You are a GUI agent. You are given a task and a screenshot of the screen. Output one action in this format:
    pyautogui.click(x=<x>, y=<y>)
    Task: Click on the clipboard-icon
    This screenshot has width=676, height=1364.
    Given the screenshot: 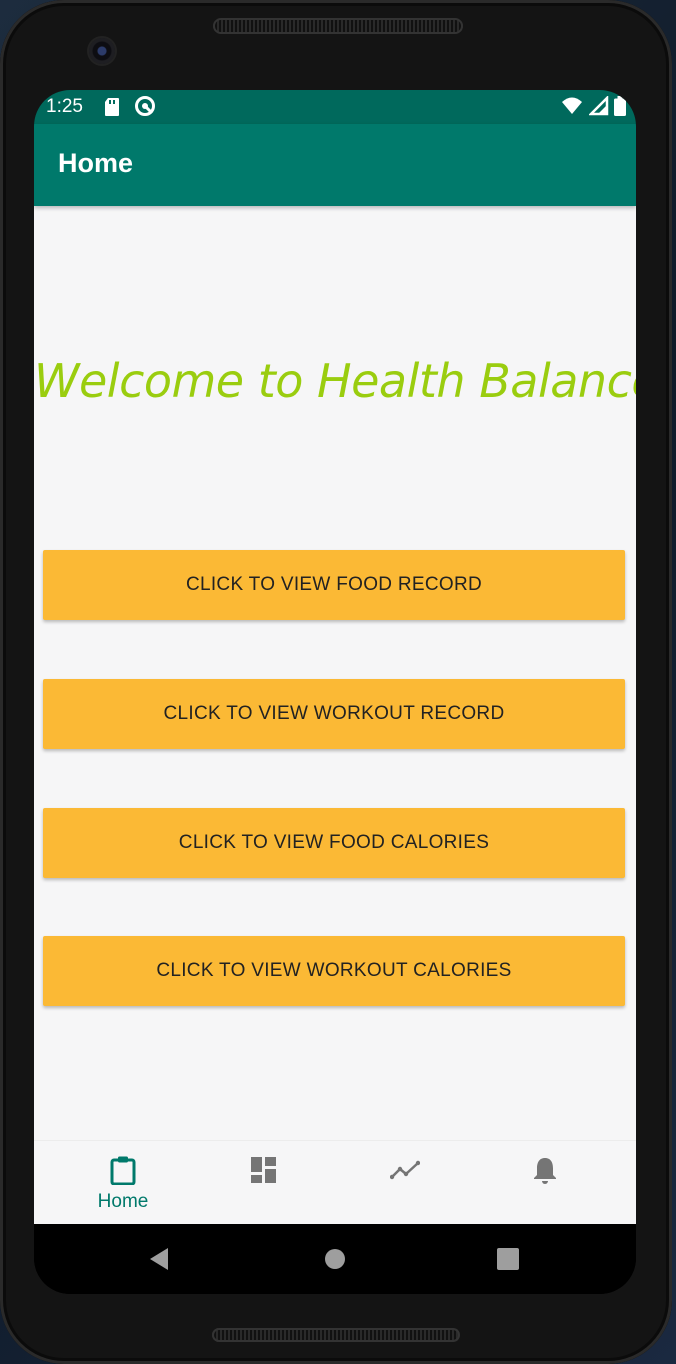 What is the action you would take?
    pyautogui.click(x=123, y=1170)
    